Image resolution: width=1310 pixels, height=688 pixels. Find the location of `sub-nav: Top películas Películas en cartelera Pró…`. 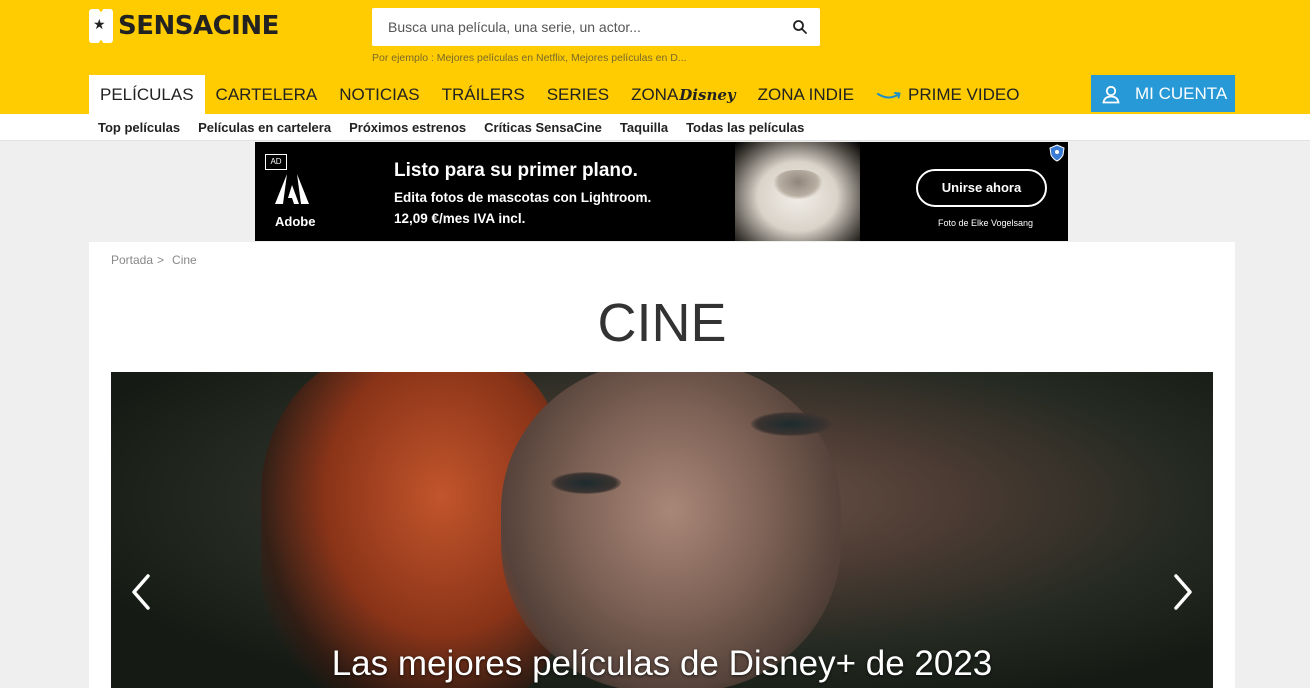

sub-nav: Top películas Películas en cartelera Pró… is located at coordinates (655, 127).